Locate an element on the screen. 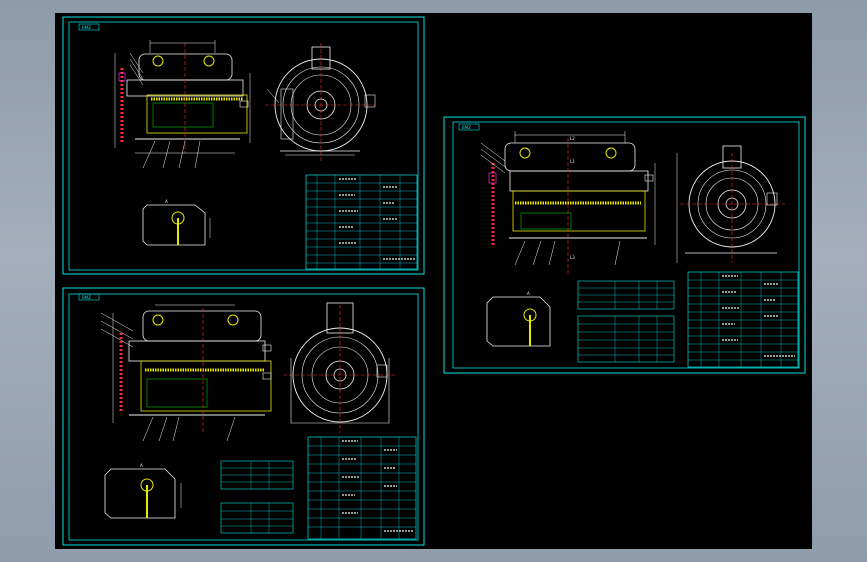 Image resolution: width=867 pixels, height=562 pixels. sheet-2-view-label-a: A is located at coordinates (141, 465).